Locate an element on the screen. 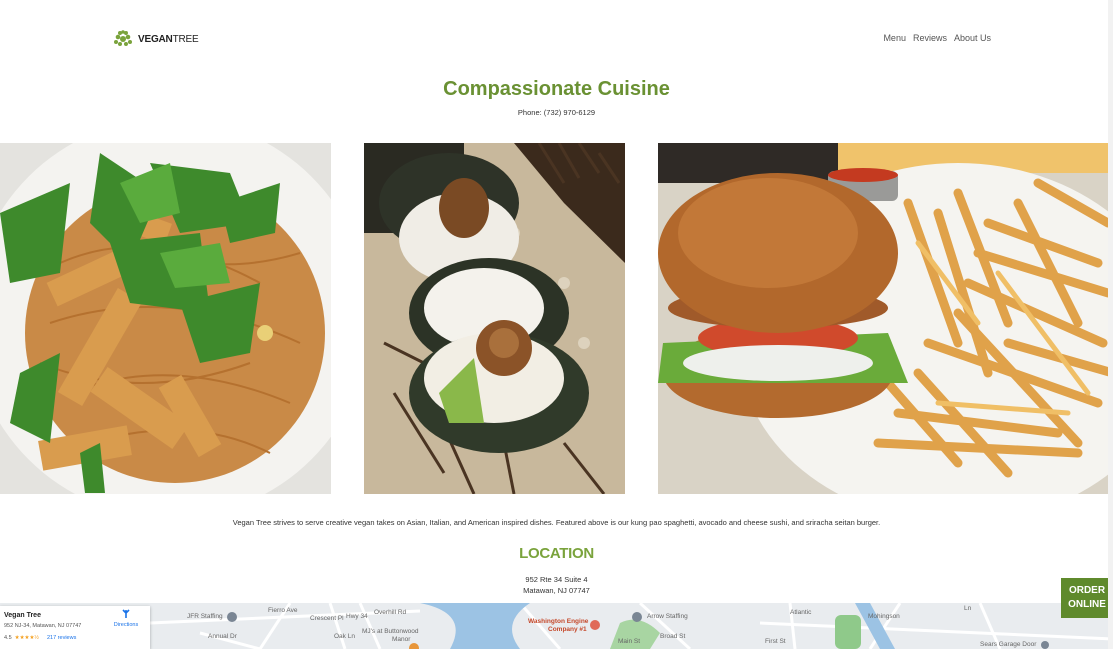 Image resolution: width=1113 pixels, height=649 pixels. map-label-mjs: MJ's at Buttonwood is located at coordinates (390, 631).